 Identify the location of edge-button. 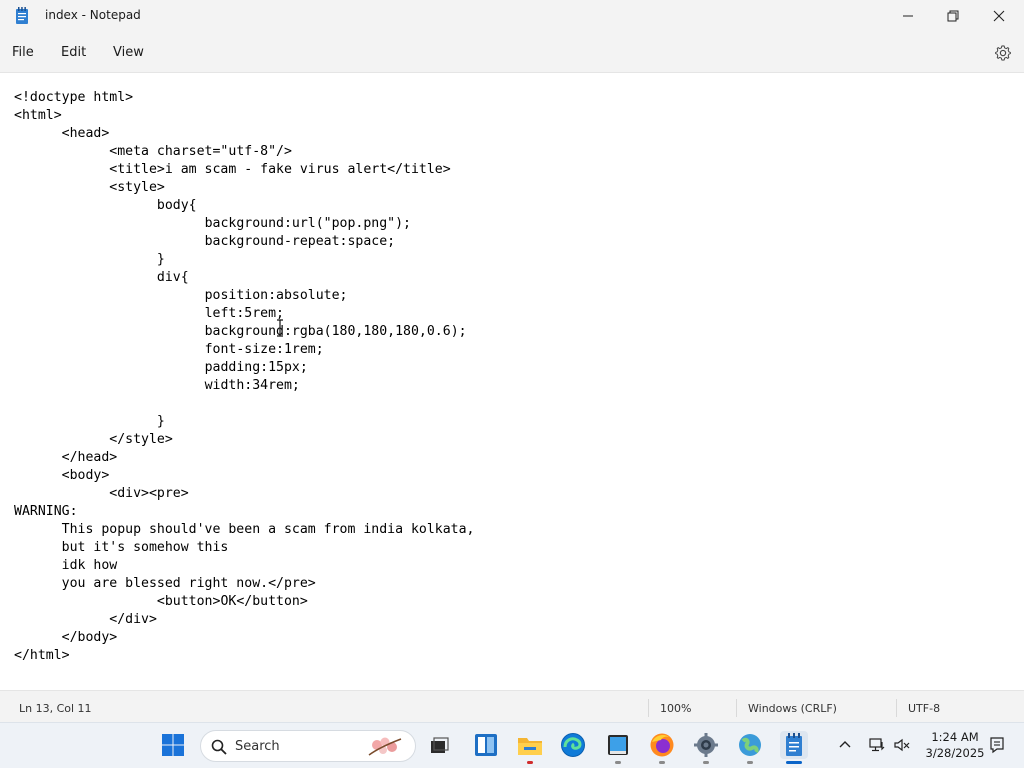
(573, 745).